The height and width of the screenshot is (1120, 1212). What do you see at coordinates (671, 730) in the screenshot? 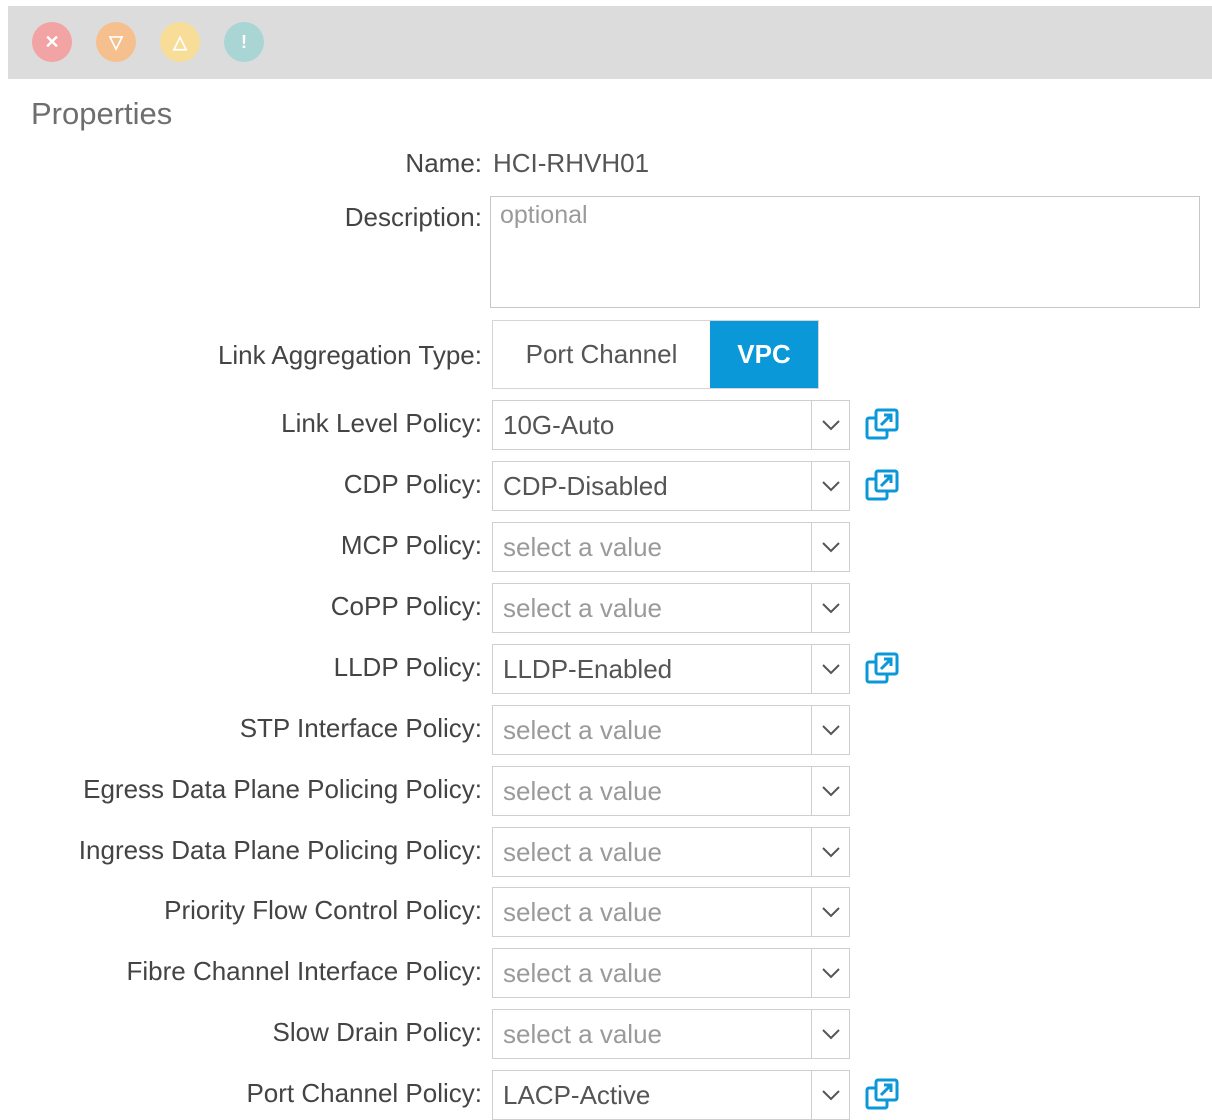
I see `stp-interface-policy-select: select a value` at bounding box center [671, 730].